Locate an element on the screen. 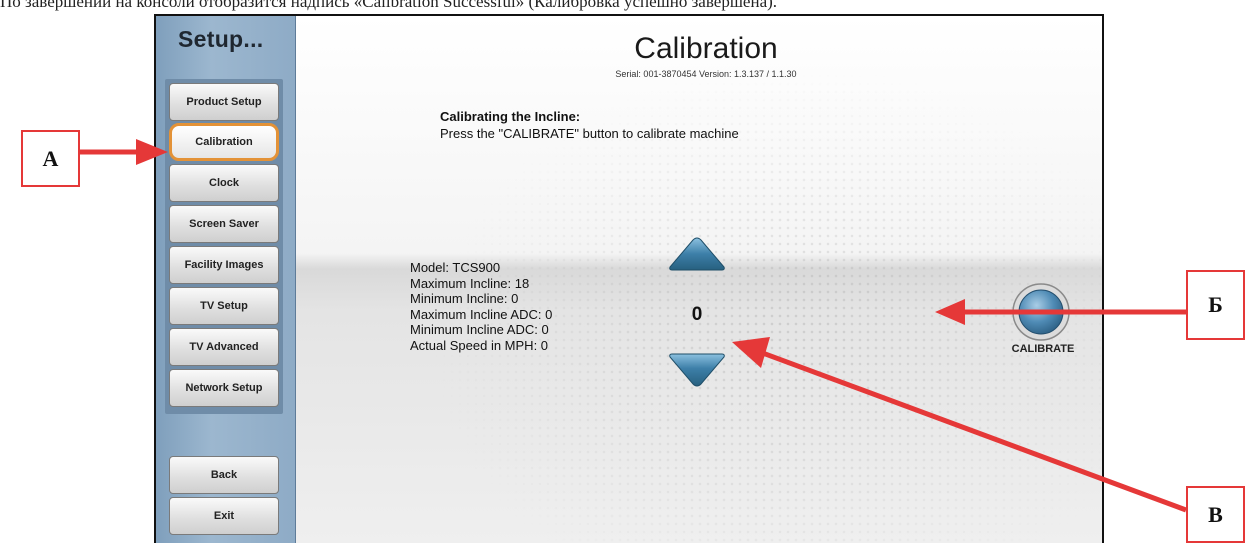 Image resolution: width=1245 pixels, height=543 pixels. arrow-v-head is located at coordinates (751, 352).